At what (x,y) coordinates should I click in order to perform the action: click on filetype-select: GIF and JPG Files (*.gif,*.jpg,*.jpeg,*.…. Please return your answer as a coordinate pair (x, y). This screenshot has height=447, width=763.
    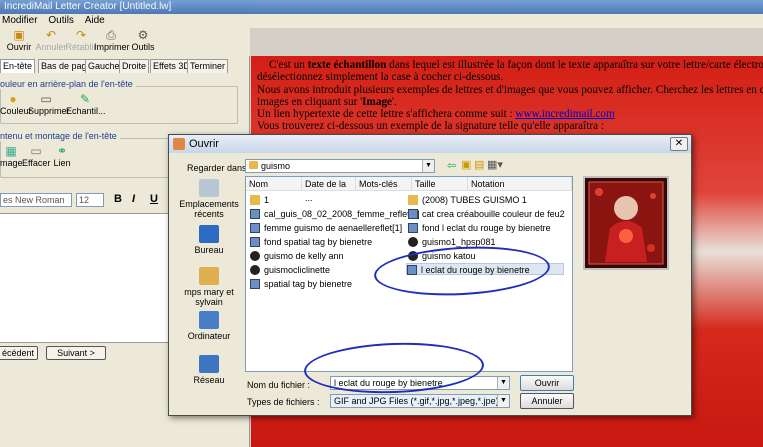
    Looking at the image, I should click on (420, 401).